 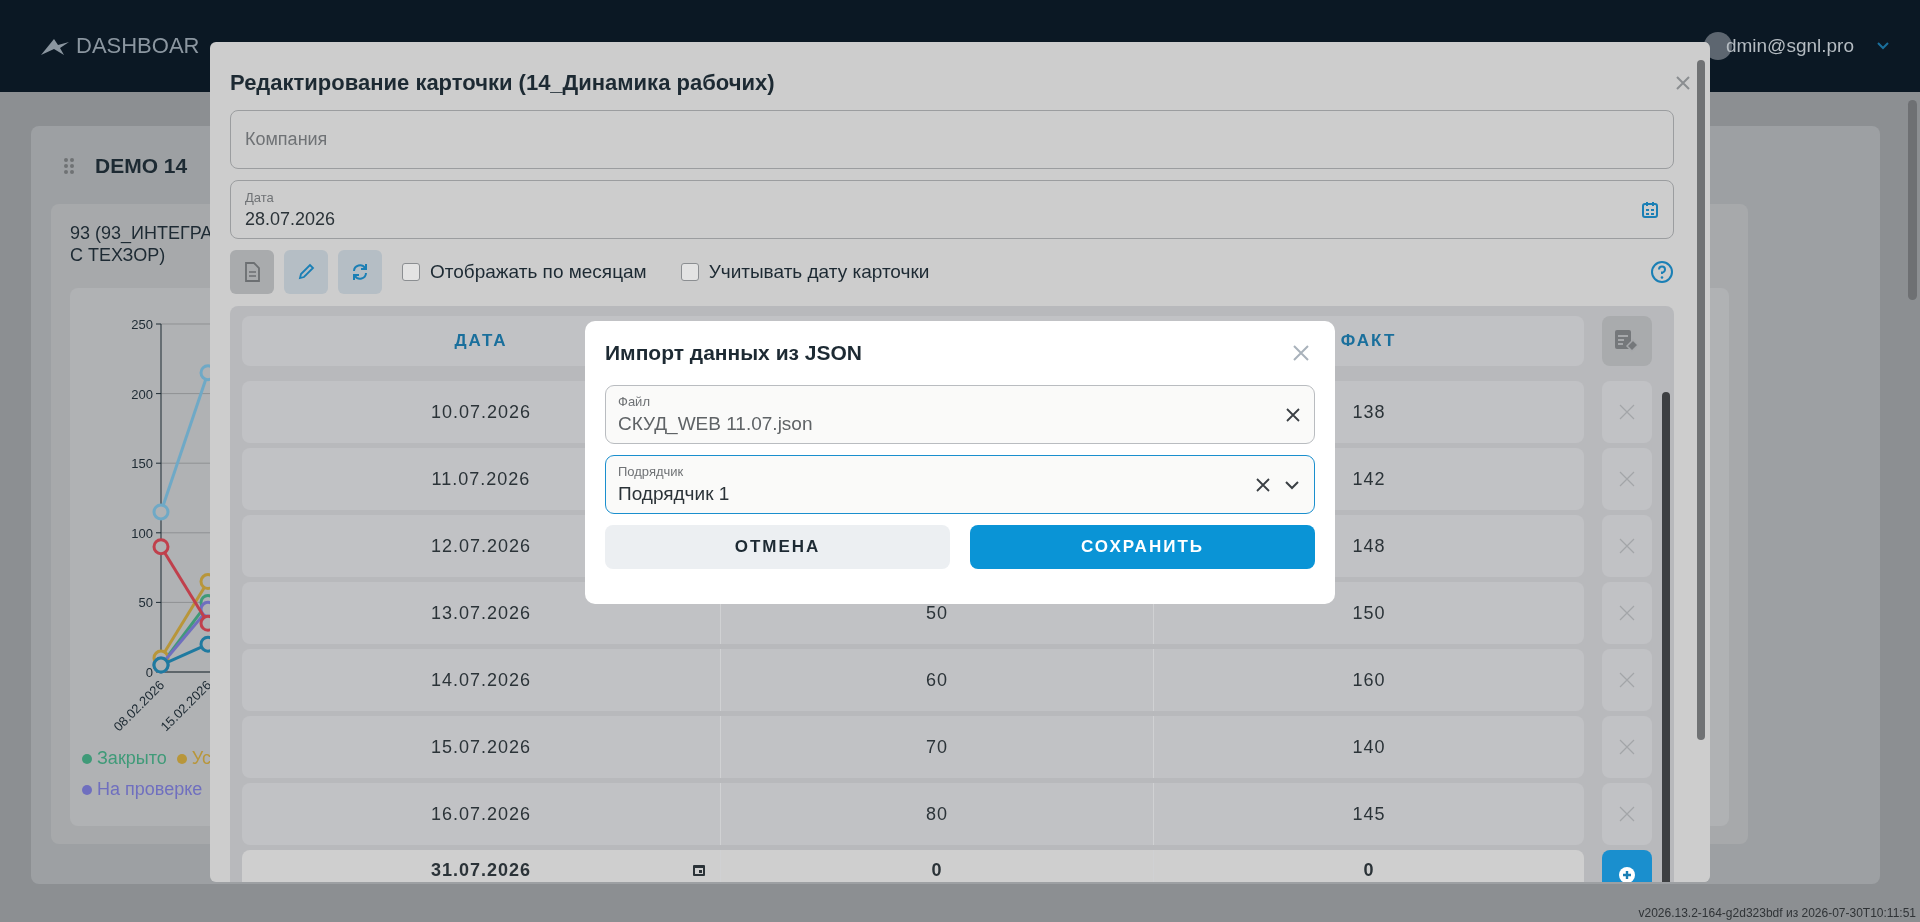 I want to click on y-tick-label: 200, so click(x=142, y=394).